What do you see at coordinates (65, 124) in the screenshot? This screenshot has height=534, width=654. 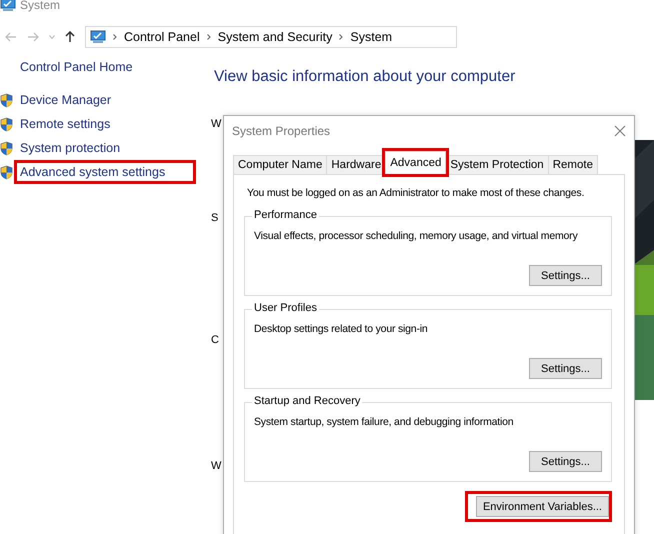 I see `sidebar-link: Remote settings` at bounding box center [65, 124].